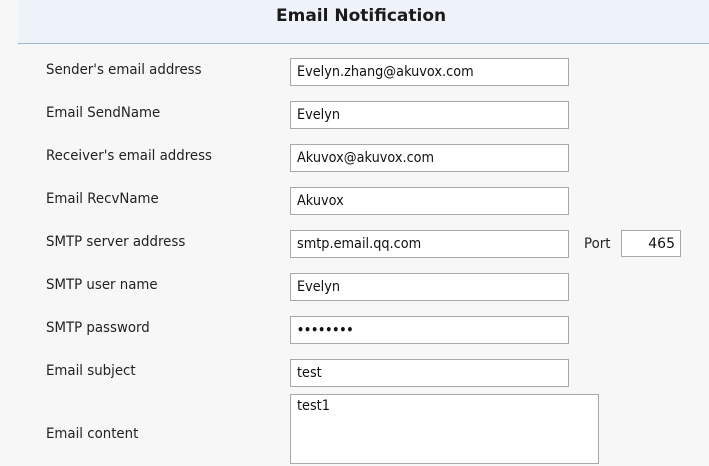 The width and height of the screenshot is (709, 466). What do you see at coordinates (429, 244) in the screenshot?
I see `smtp-server-input: smtp.email.qq.com` at bounding box center [429, 244].